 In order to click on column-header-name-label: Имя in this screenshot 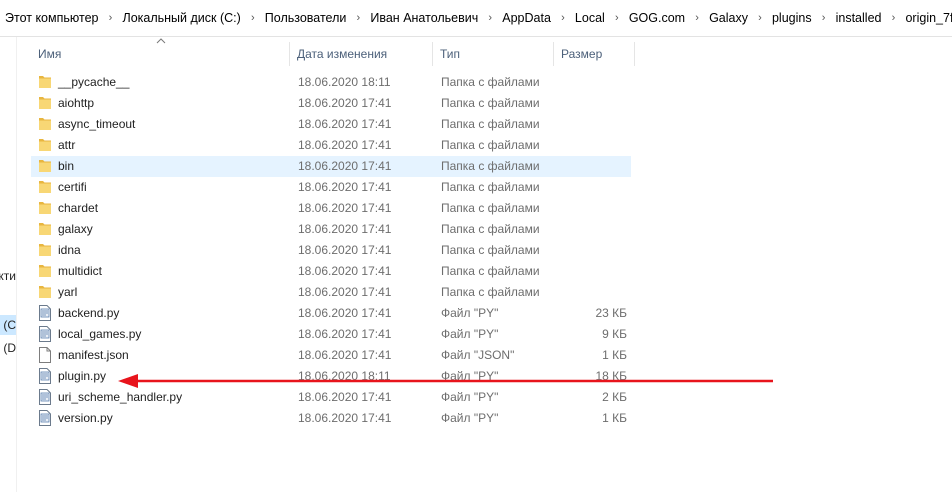, I will do `click(50, 54)`.